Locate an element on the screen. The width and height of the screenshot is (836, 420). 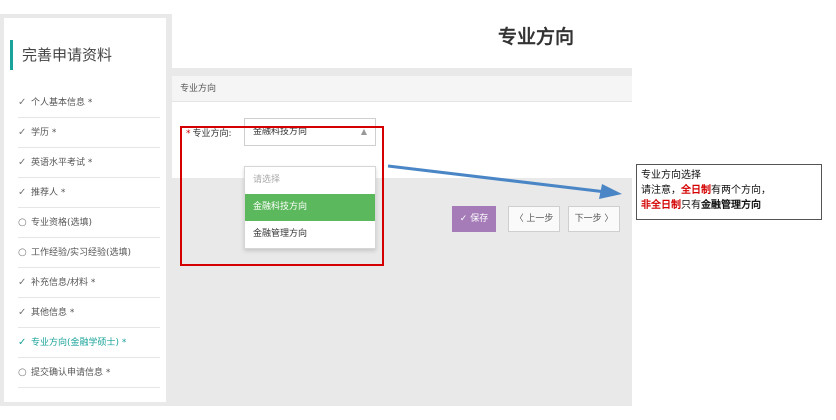
sidebar-item-label: 学历 * is located at coordinates (44, 133).